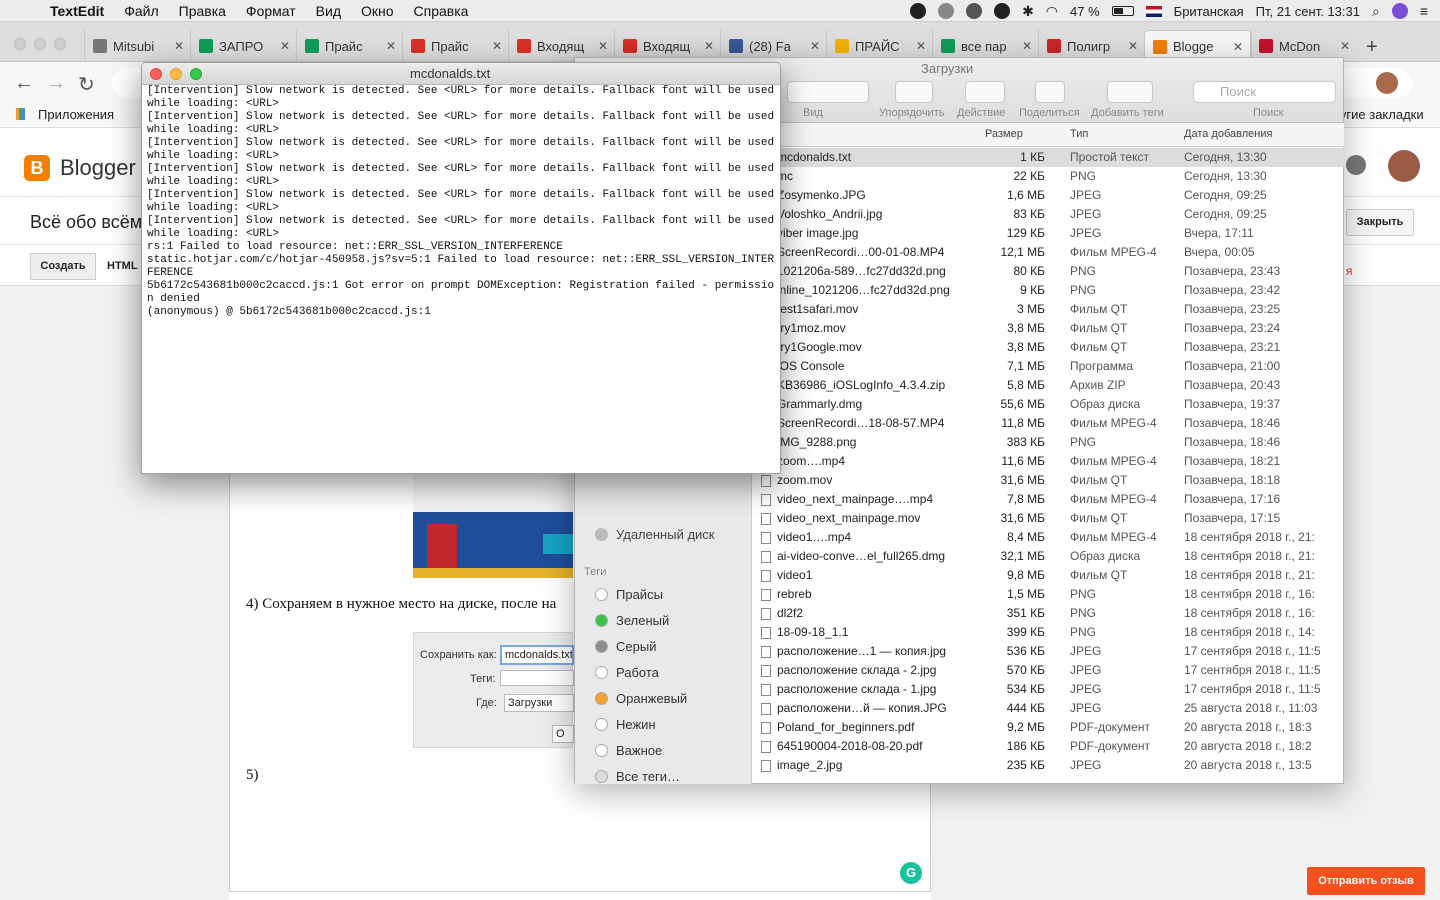 The image size is (1440, 900). Describe the element at coordinates (1048, 442) in the screenshot. I see `file-row: IMG_9288.png 383 КБ PNG Позавчера, 18:46` at that location.